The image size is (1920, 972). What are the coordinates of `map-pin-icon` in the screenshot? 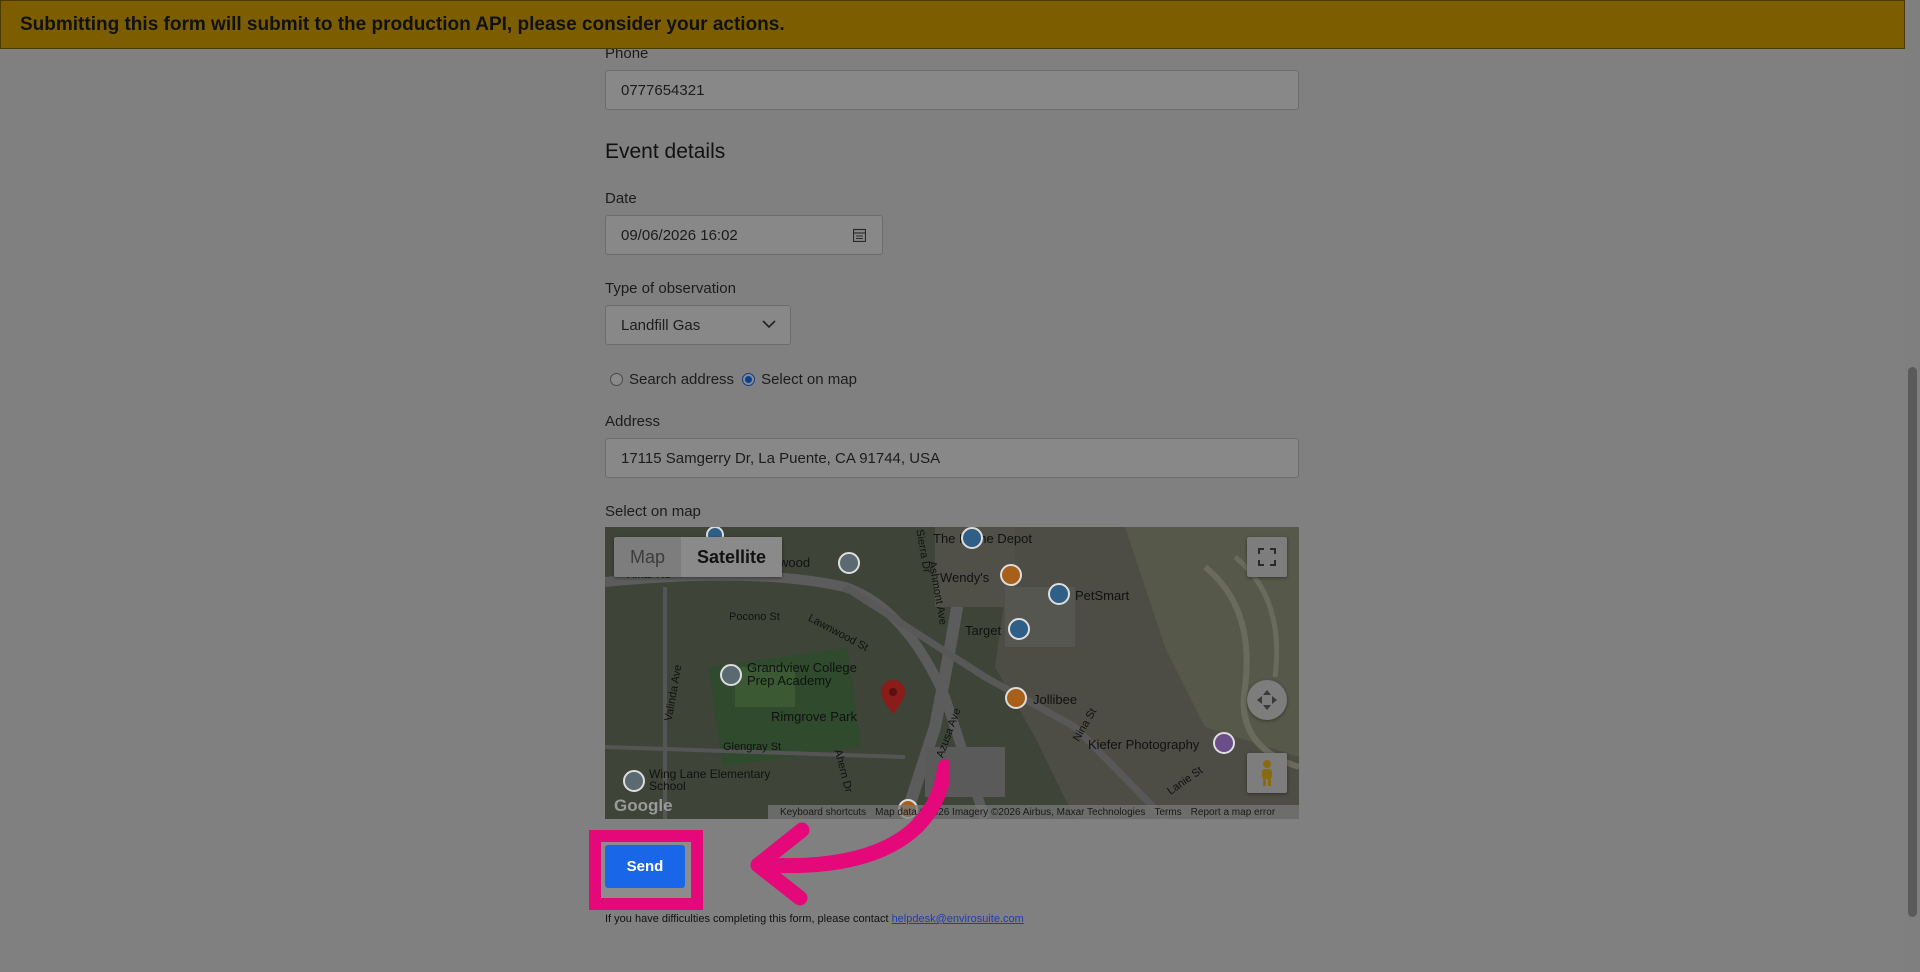 It's located at (893, 698).